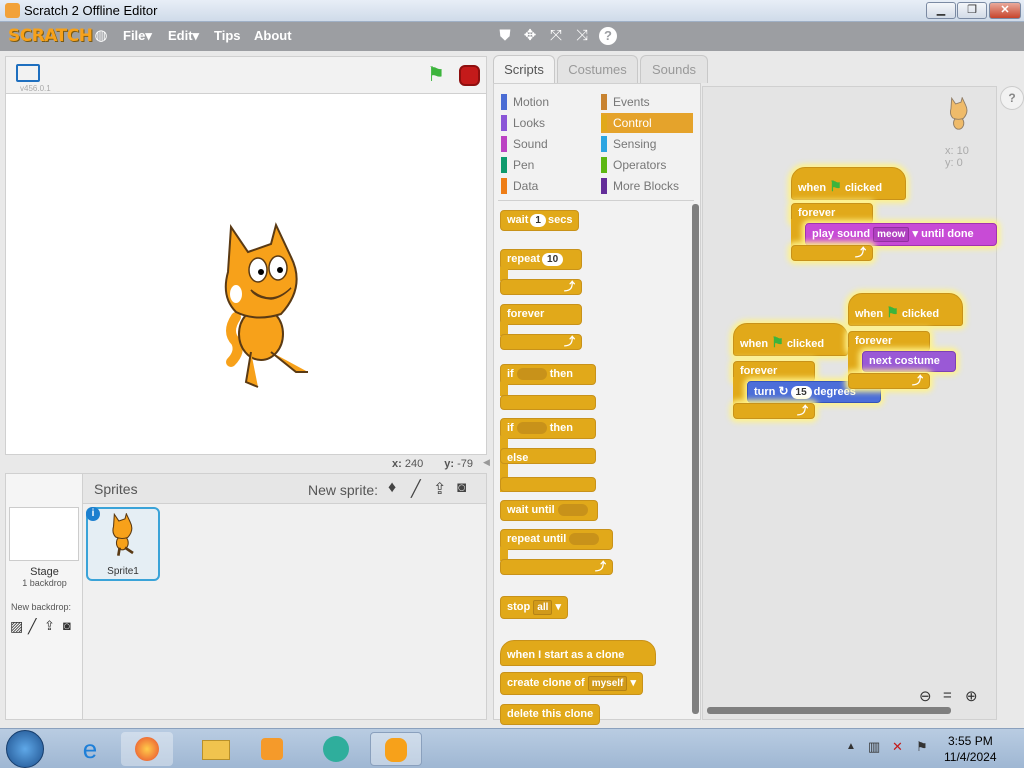  I want to click on sprites-header: Sprites New sprite: ♦ ╱ ⇪ ◙, so click(284, 489).